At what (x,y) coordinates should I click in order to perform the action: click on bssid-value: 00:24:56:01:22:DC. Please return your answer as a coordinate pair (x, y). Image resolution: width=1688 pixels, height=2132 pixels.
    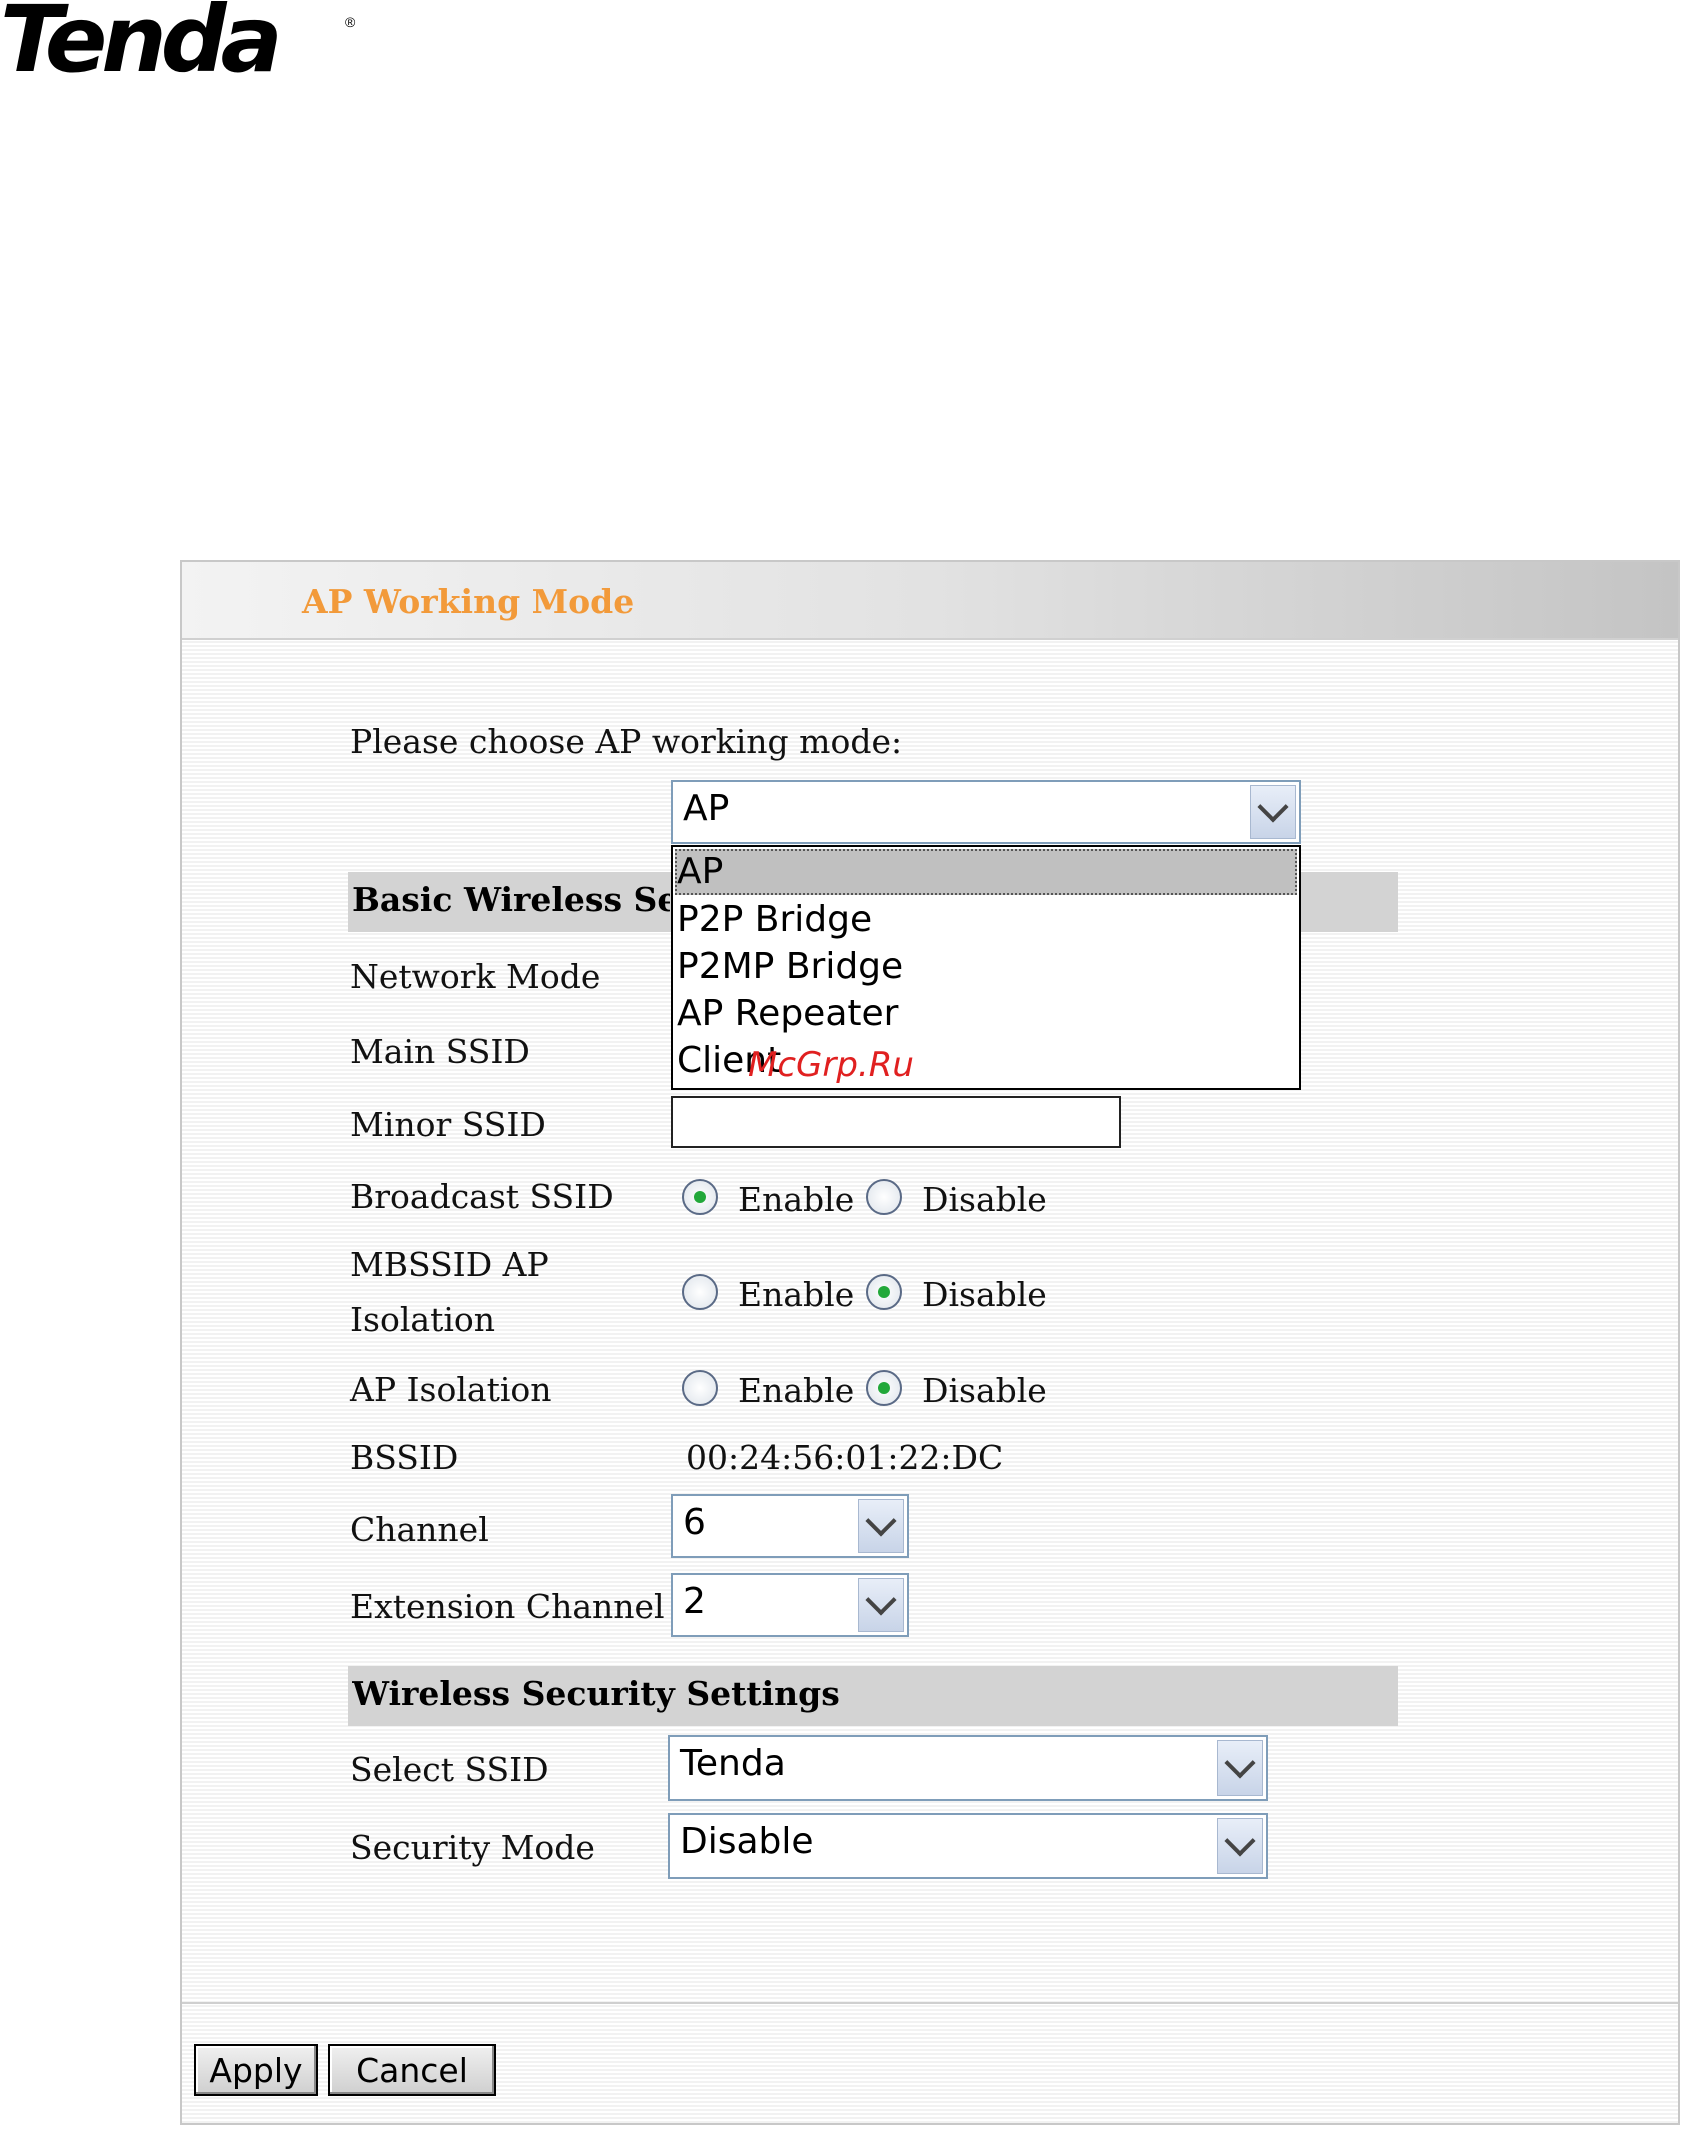
    Looking at the image, I should click on (845, 1457).